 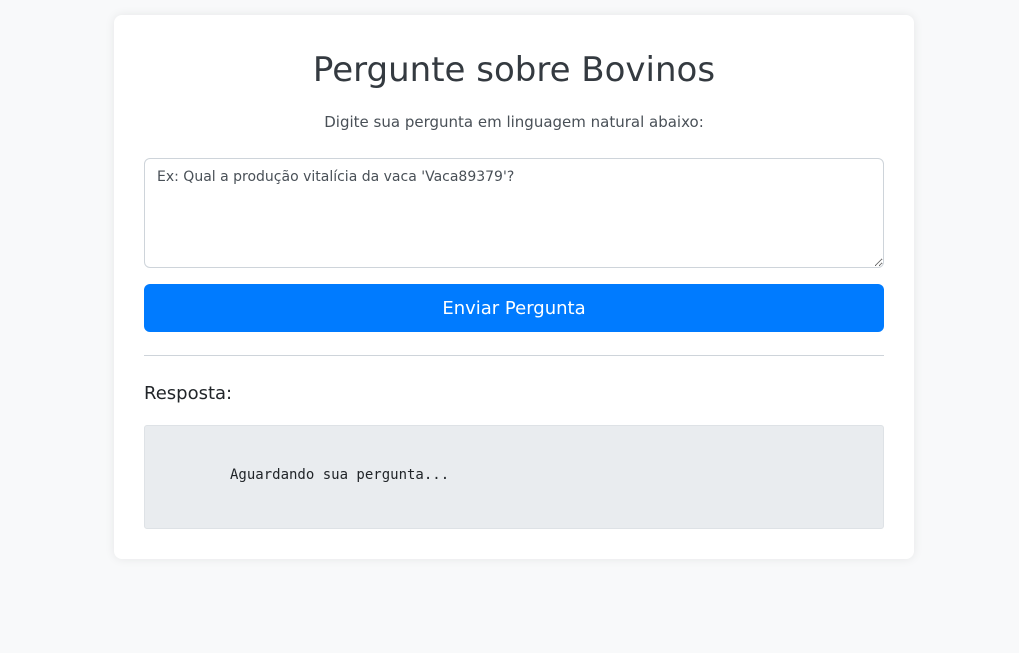 What do you see at coordinates (514, 308) in the screenshot?
I see `submit-question-button: Enviar Pergunta` at bounding box center [514, 308].